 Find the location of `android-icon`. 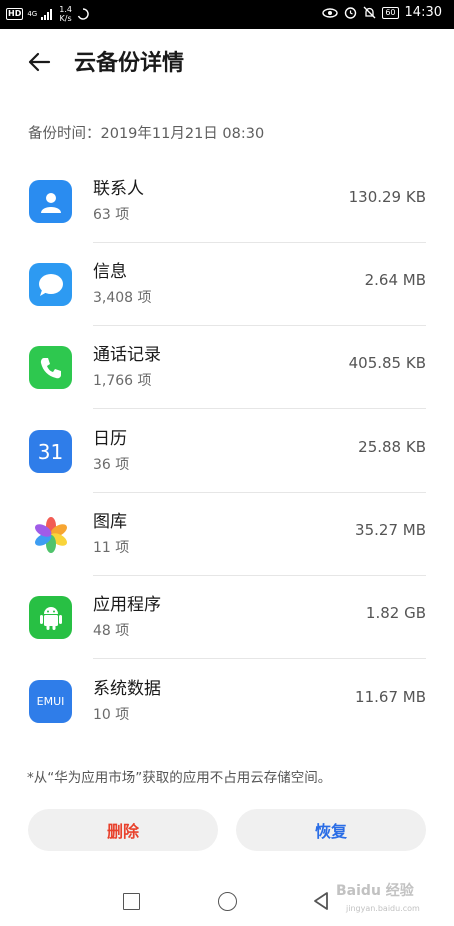

android-icon is located at coordinates (50, 617).